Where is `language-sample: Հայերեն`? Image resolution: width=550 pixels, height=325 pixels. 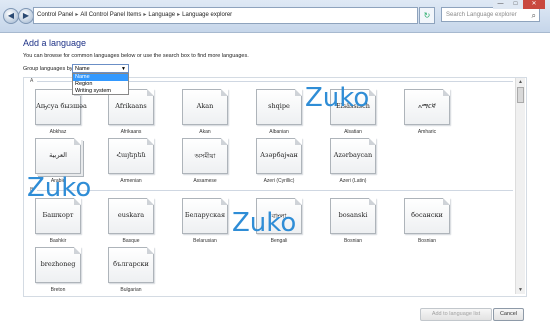 language-sample: Հայերեն is located at coordinates (131, 155).